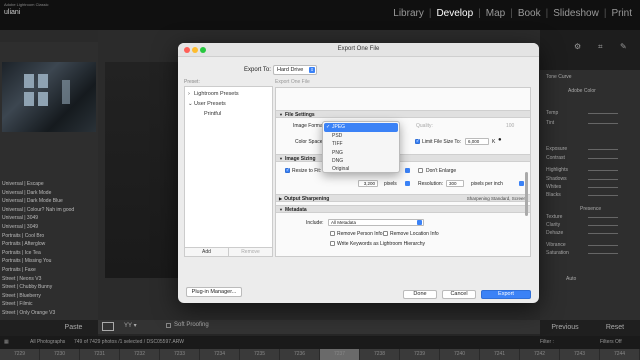 This screenshot has width=640, height=360. I want to click on list-item: Street | Filmic, so click(49, 304).